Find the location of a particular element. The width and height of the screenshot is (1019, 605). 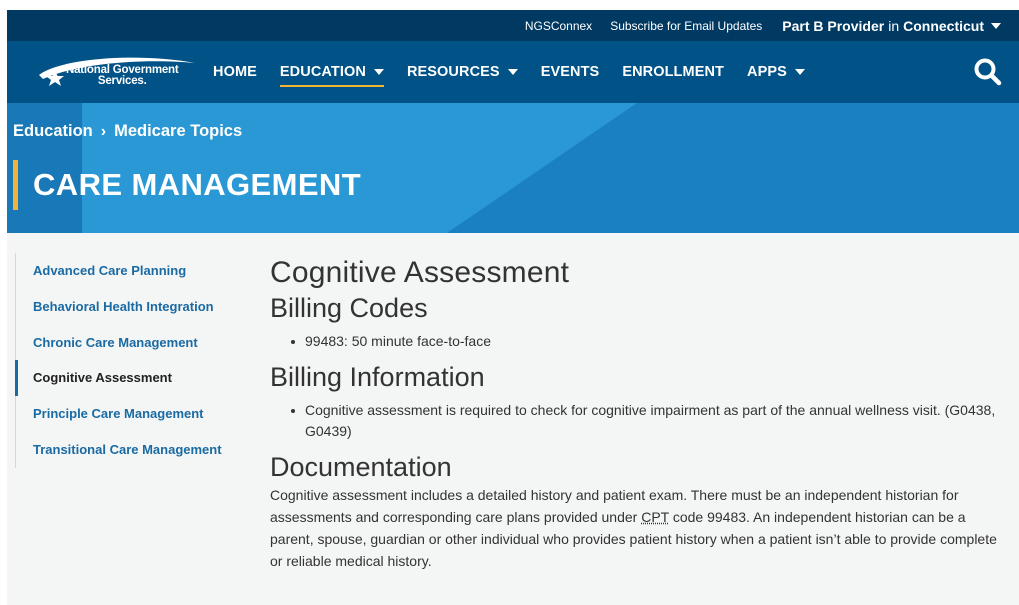

breadcrumb-medicare-topics: Medicare Topics is located at coordinates (178, 131).